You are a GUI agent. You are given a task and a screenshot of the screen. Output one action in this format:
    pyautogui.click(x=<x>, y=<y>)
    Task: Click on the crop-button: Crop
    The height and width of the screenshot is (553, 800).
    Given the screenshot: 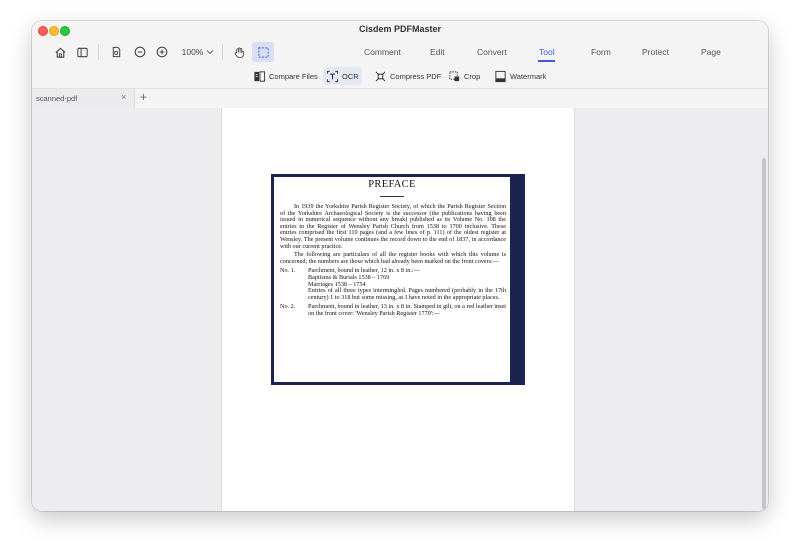 What is the action you would take?
    pyautogui.click(x=464, y=76)
    